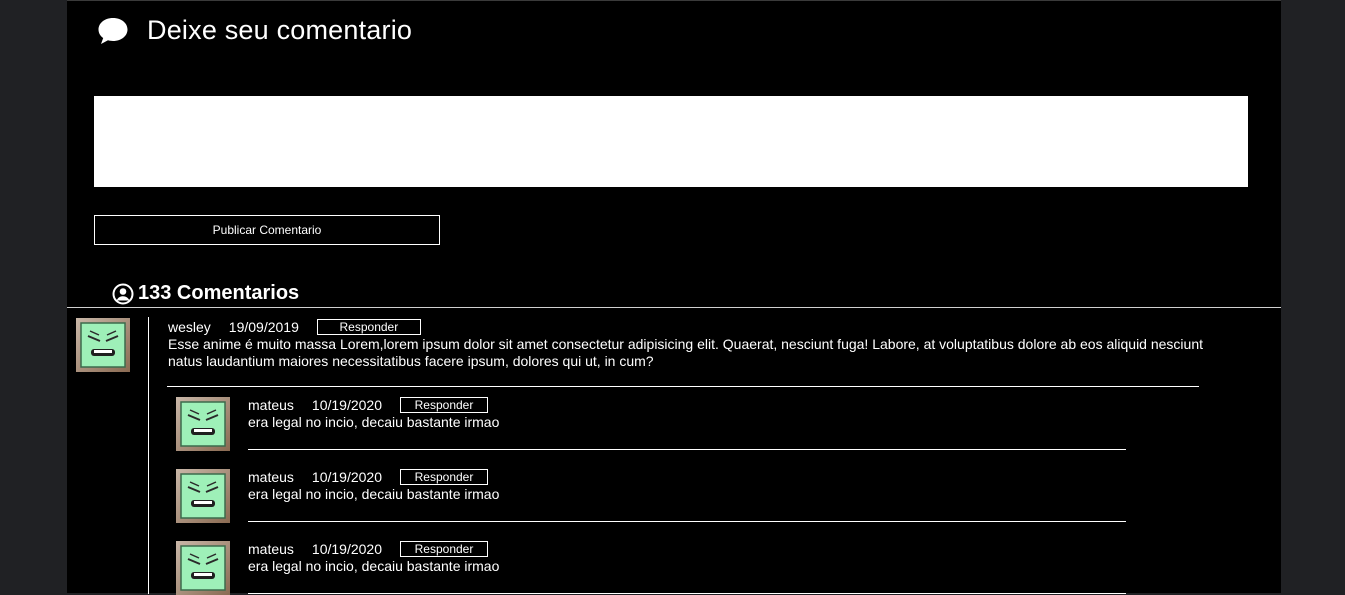 The height and width of the screenshot is (595, 1345). What do you see at coordinates (674, 307) in the screenshot?
I see `divider` at bounding box center [674, 307].